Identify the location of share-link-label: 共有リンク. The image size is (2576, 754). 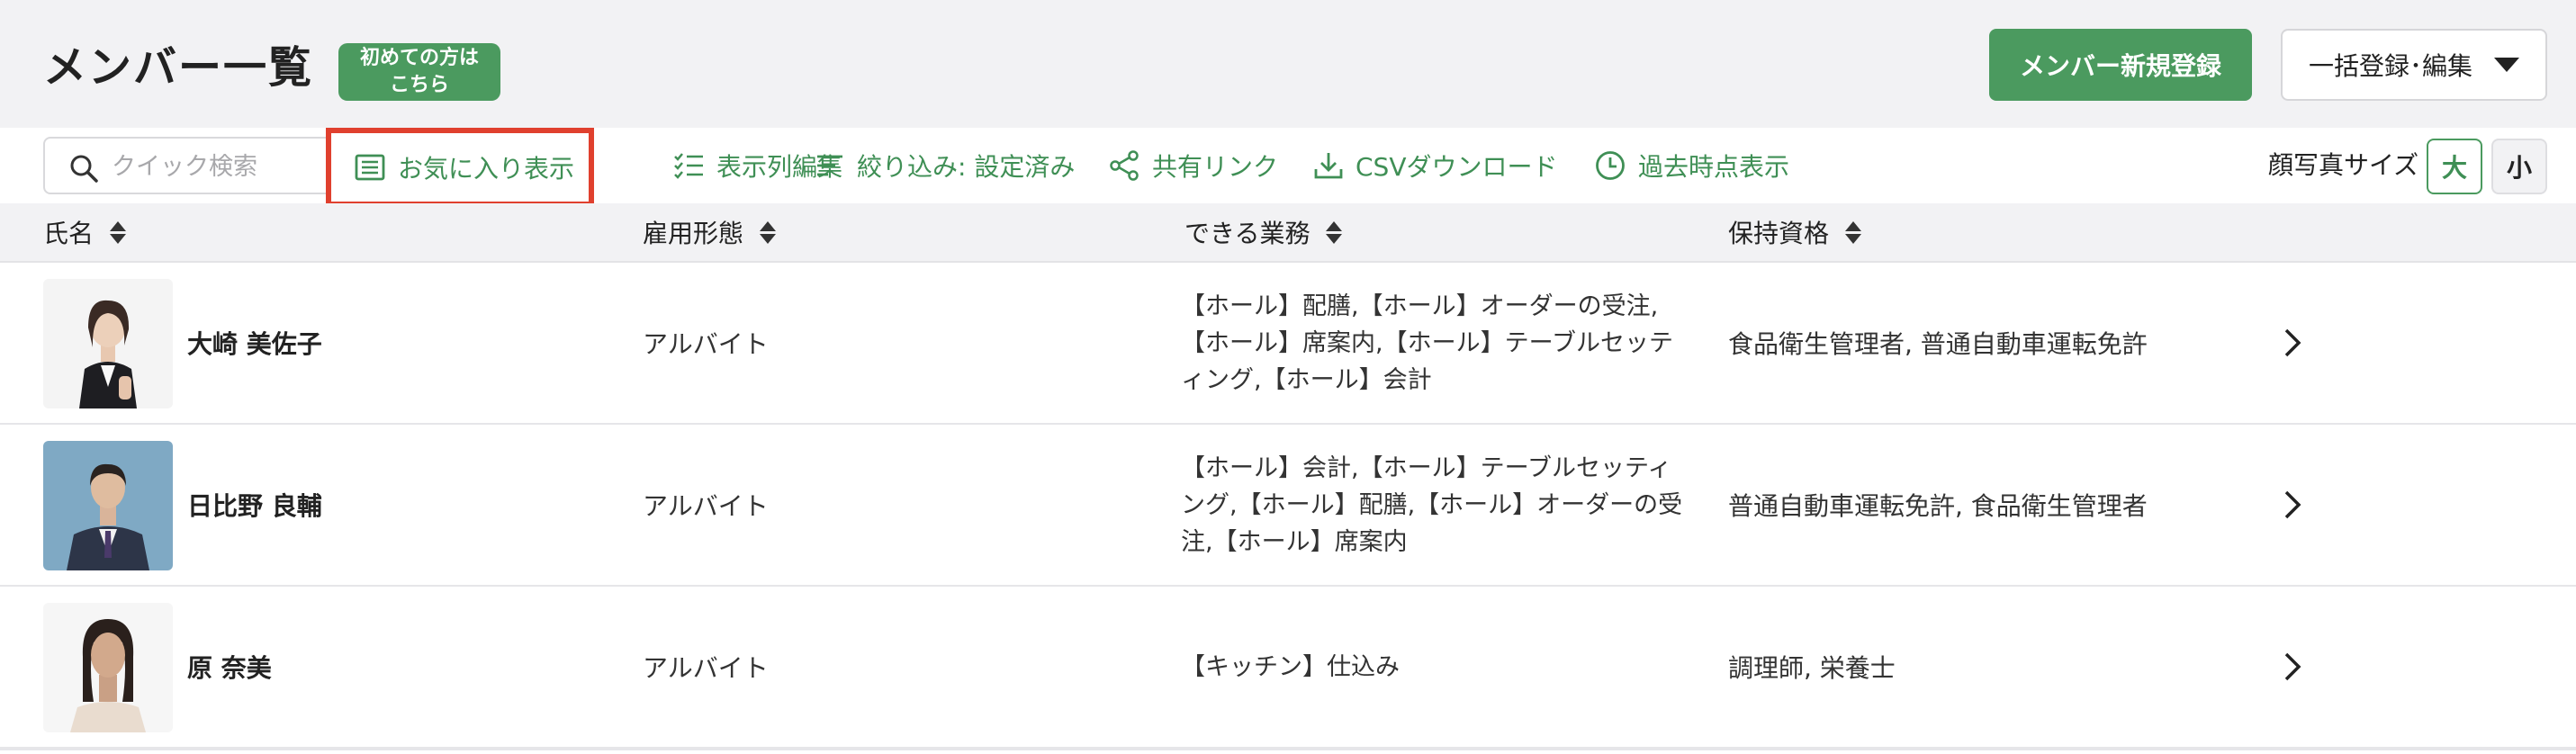
(1215, 167).